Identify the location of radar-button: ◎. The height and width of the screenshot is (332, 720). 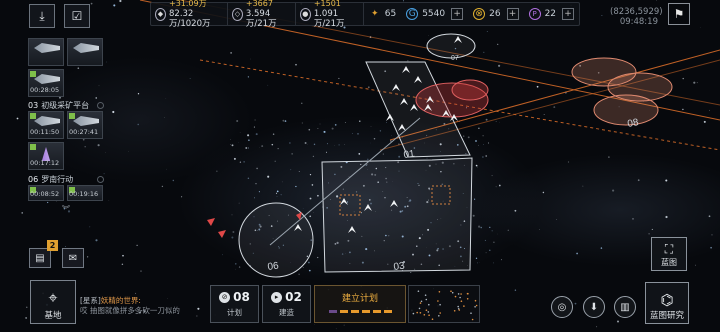
(562, 307).